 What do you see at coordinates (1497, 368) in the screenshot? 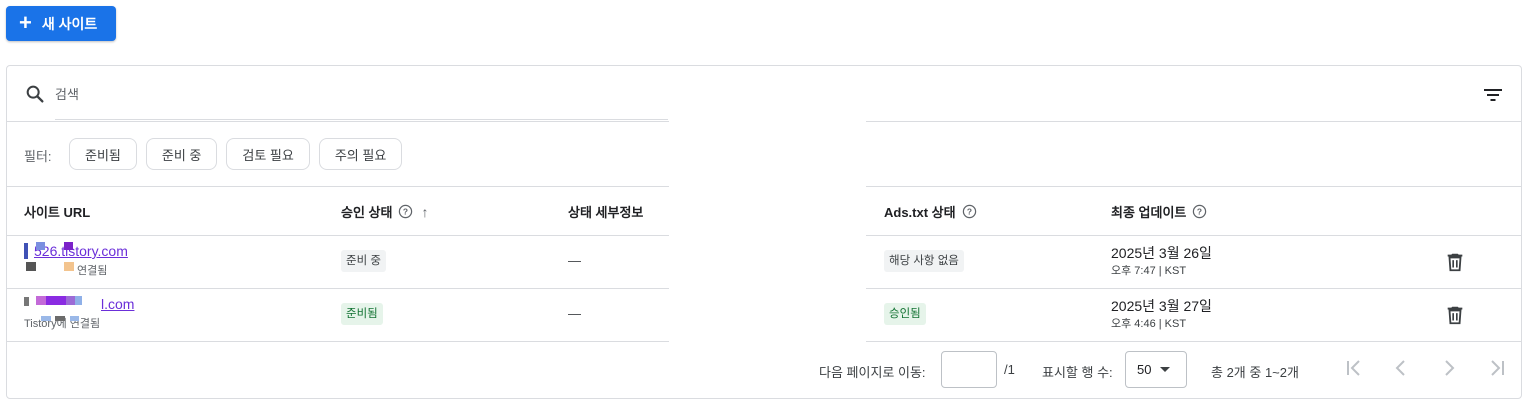
I see `last-page-icon` at bounding box center [1497, 368].